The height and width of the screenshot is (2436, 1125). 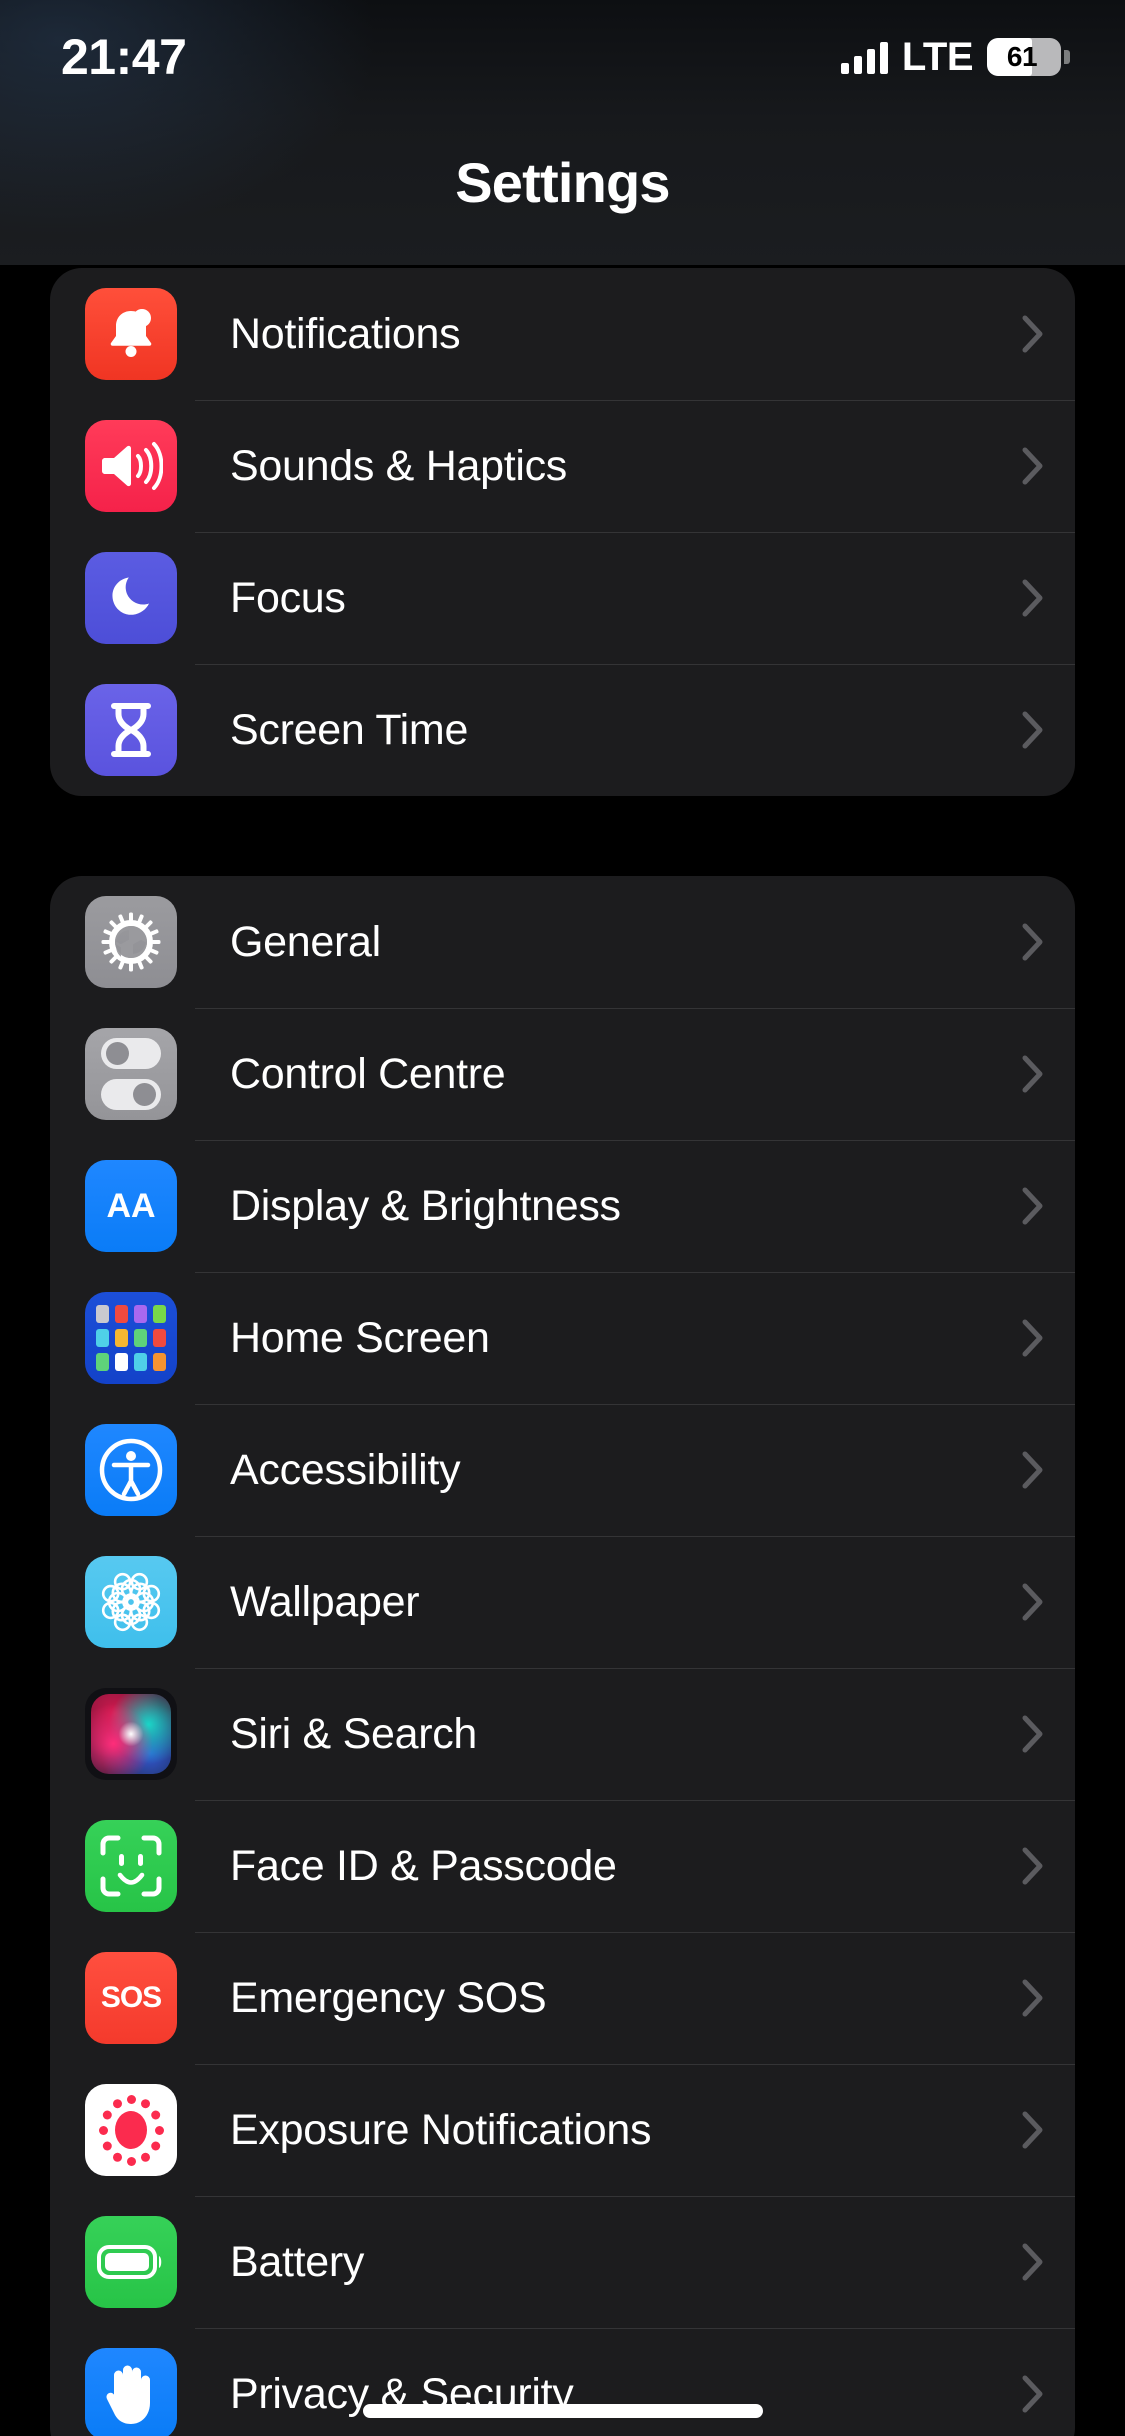 What do you see at coordinates (423, 1865) in the screenshot?
I see `settings-row-label: Face ID & Passcode` at bounding box center [423, 1865].